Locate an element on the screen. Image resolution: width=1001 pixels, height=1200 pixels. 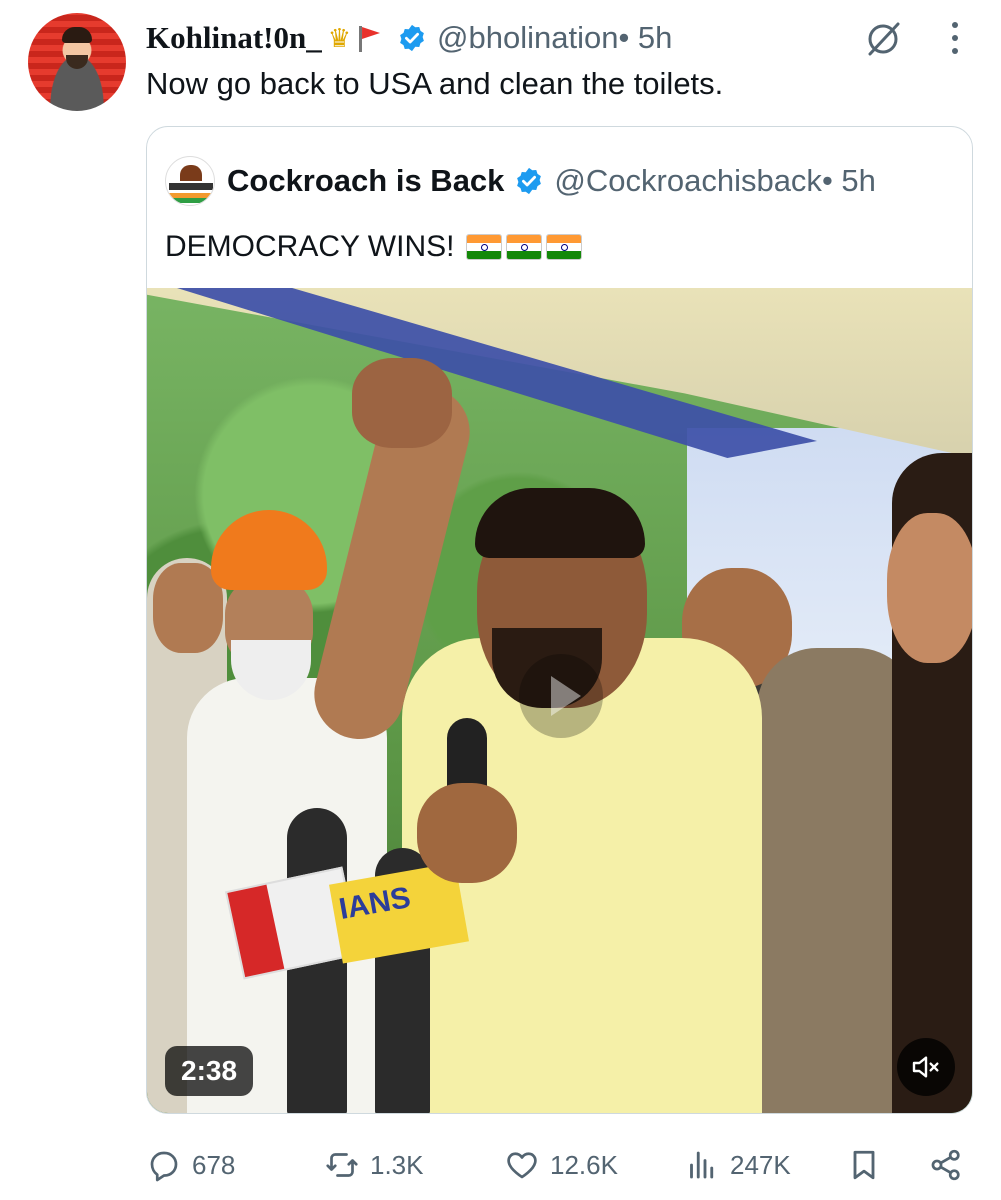
bookmark-button is located at coordinates (864, 1165).